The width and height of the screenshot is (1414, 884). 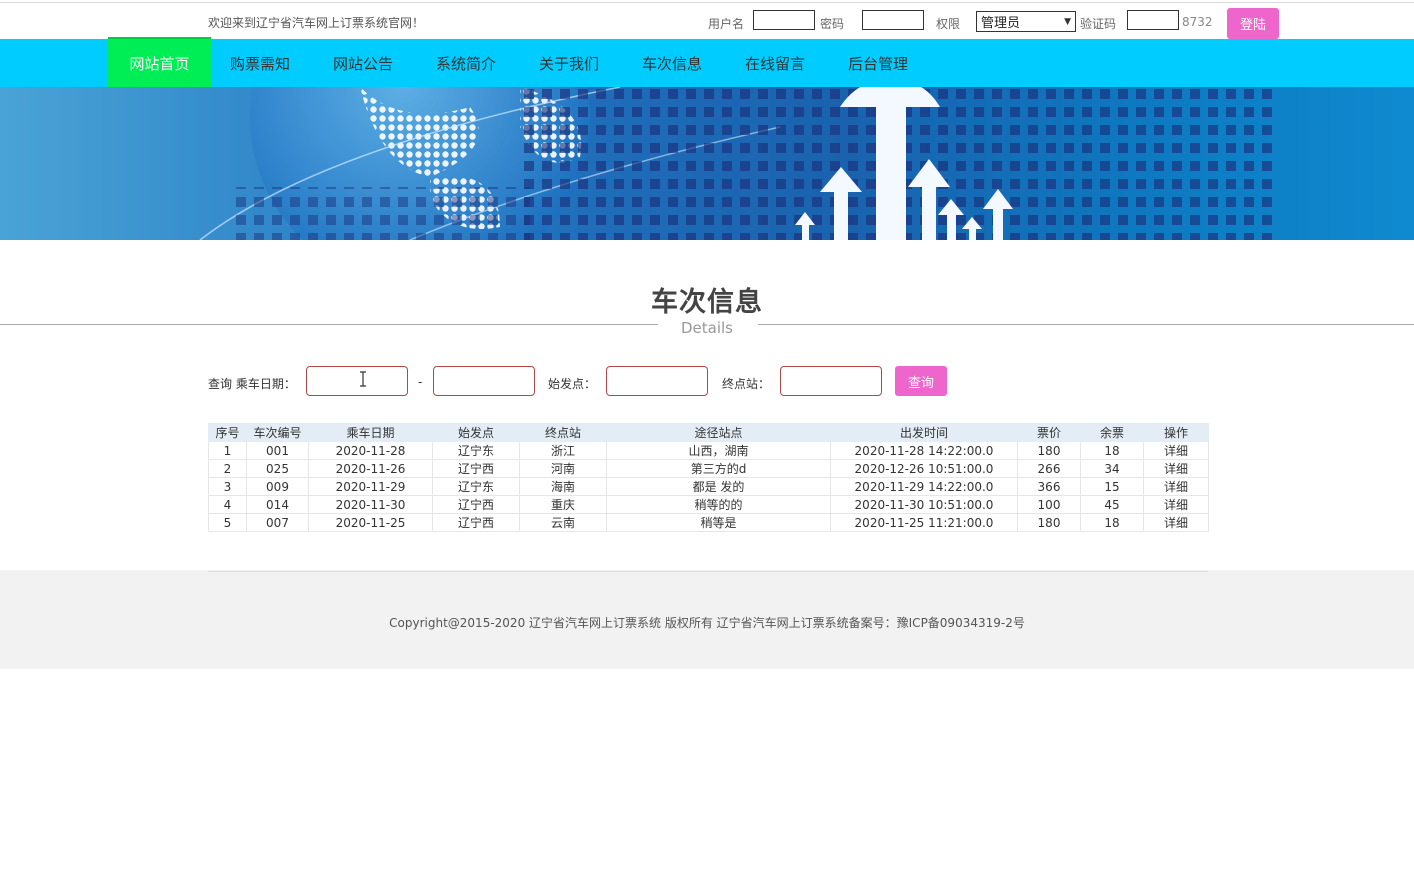 What do you see at coordinates (718, 504) in the screenshot?
I see `table-cell: 稍等的的` at bounding box center [718, 504].